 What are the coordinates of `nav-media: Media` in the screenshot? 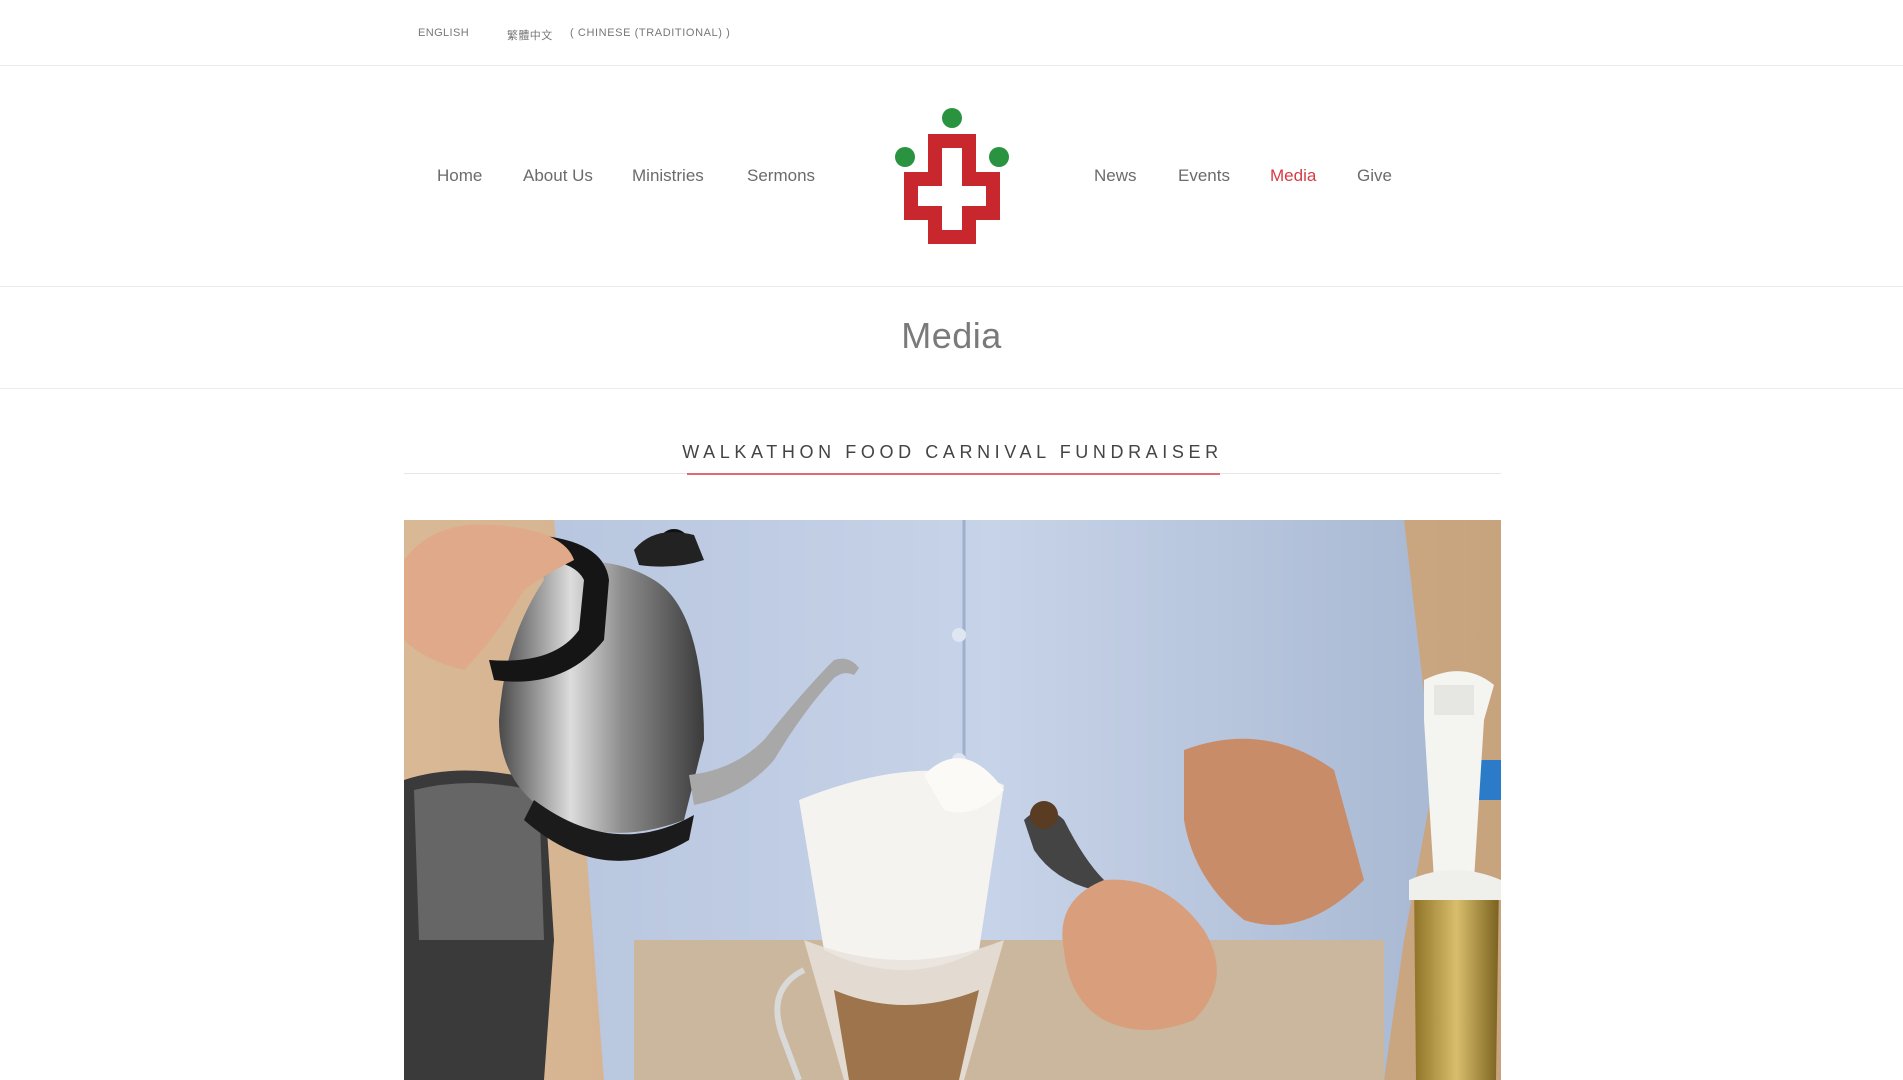 It's located at (1293, 176).